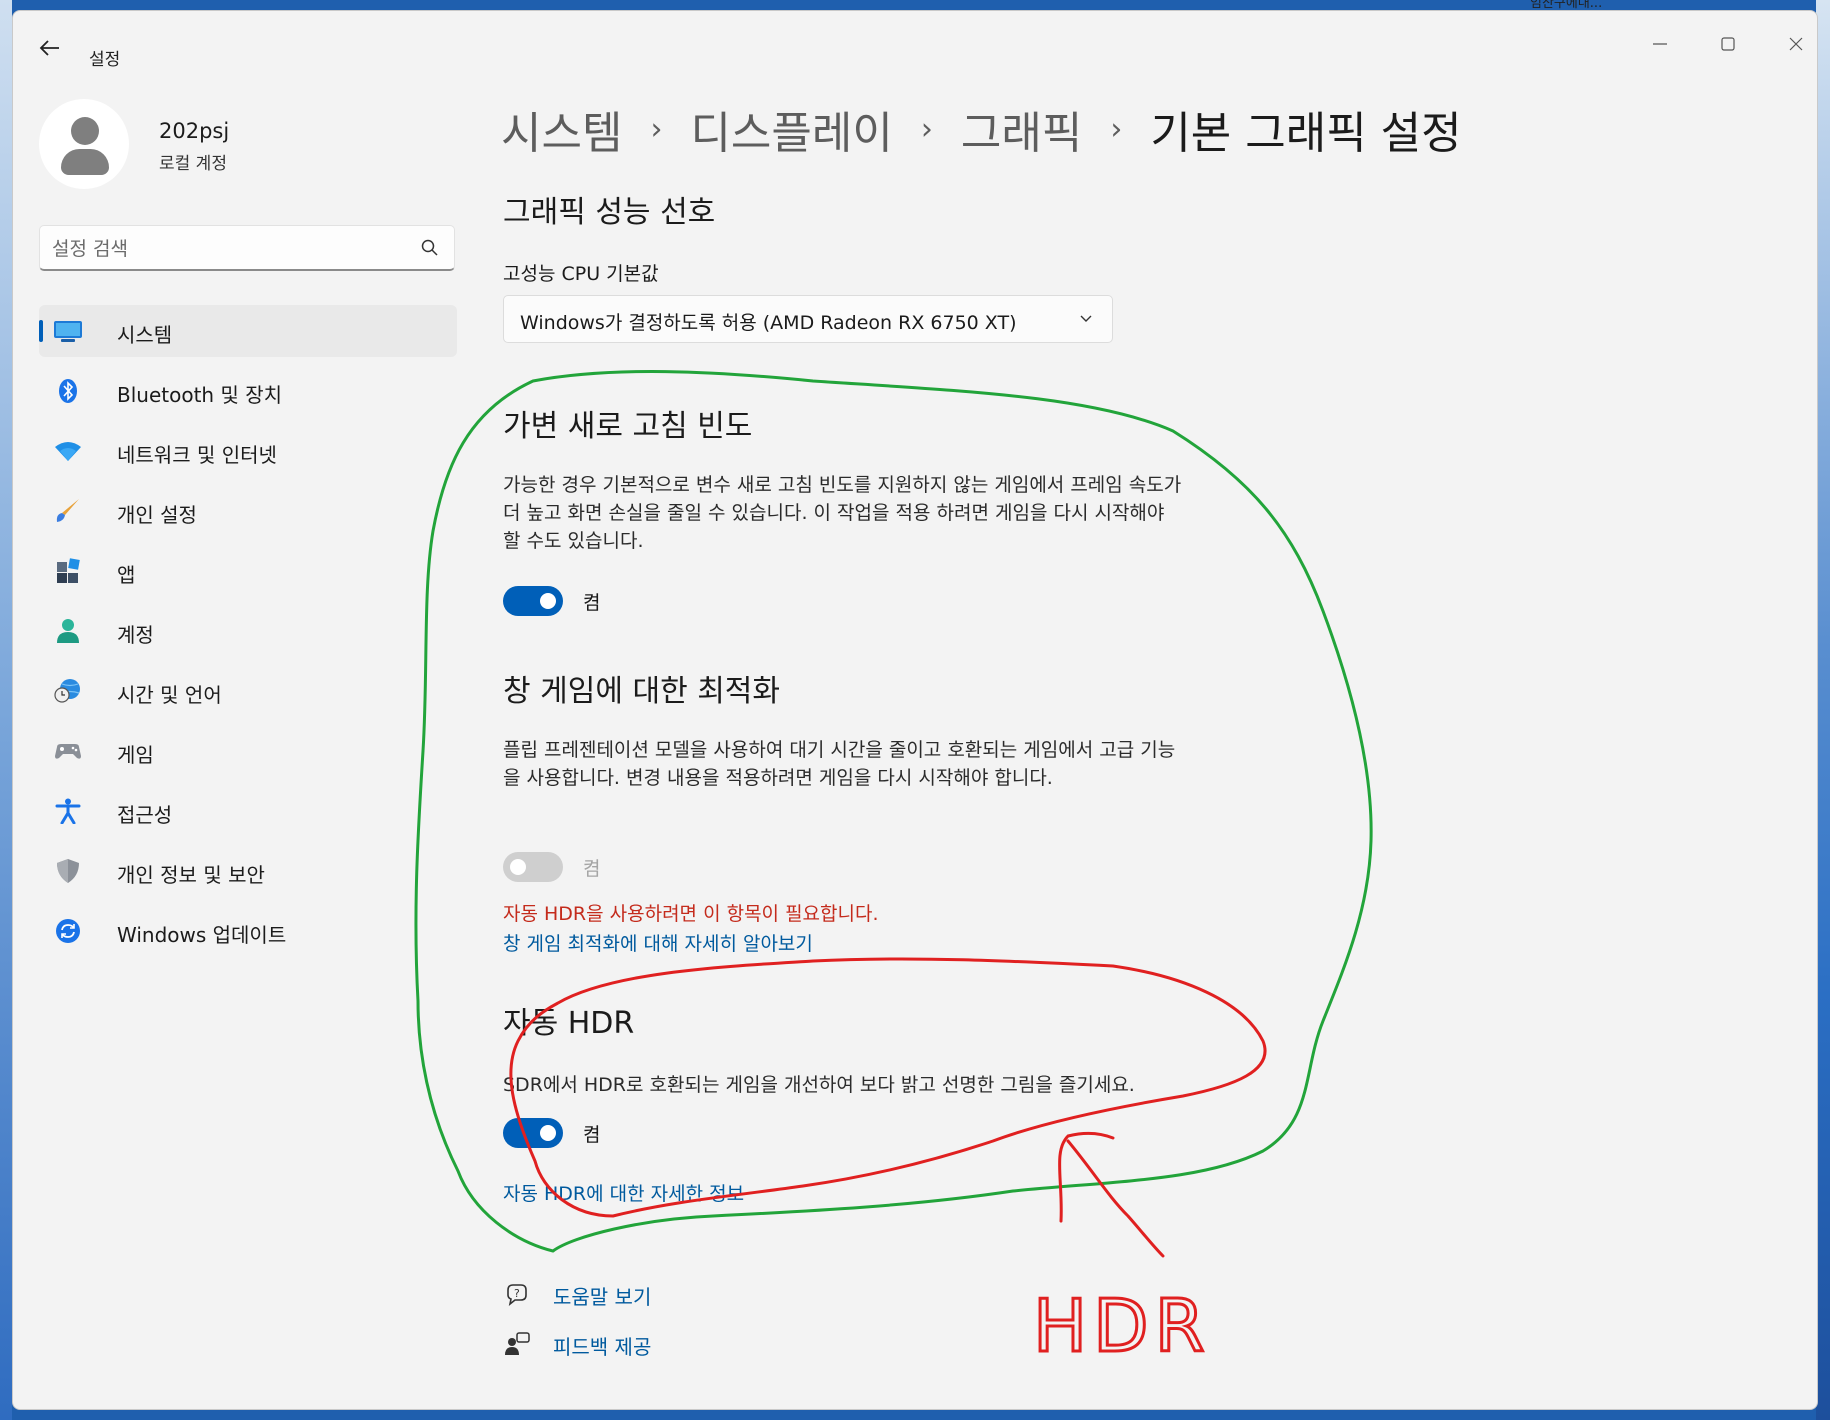 This screenshot has height=1420, width=1830. Describe the element at coordinates (248, 631) in the screenshot. I see `sidebar-item-accounts: 계정` at that location.